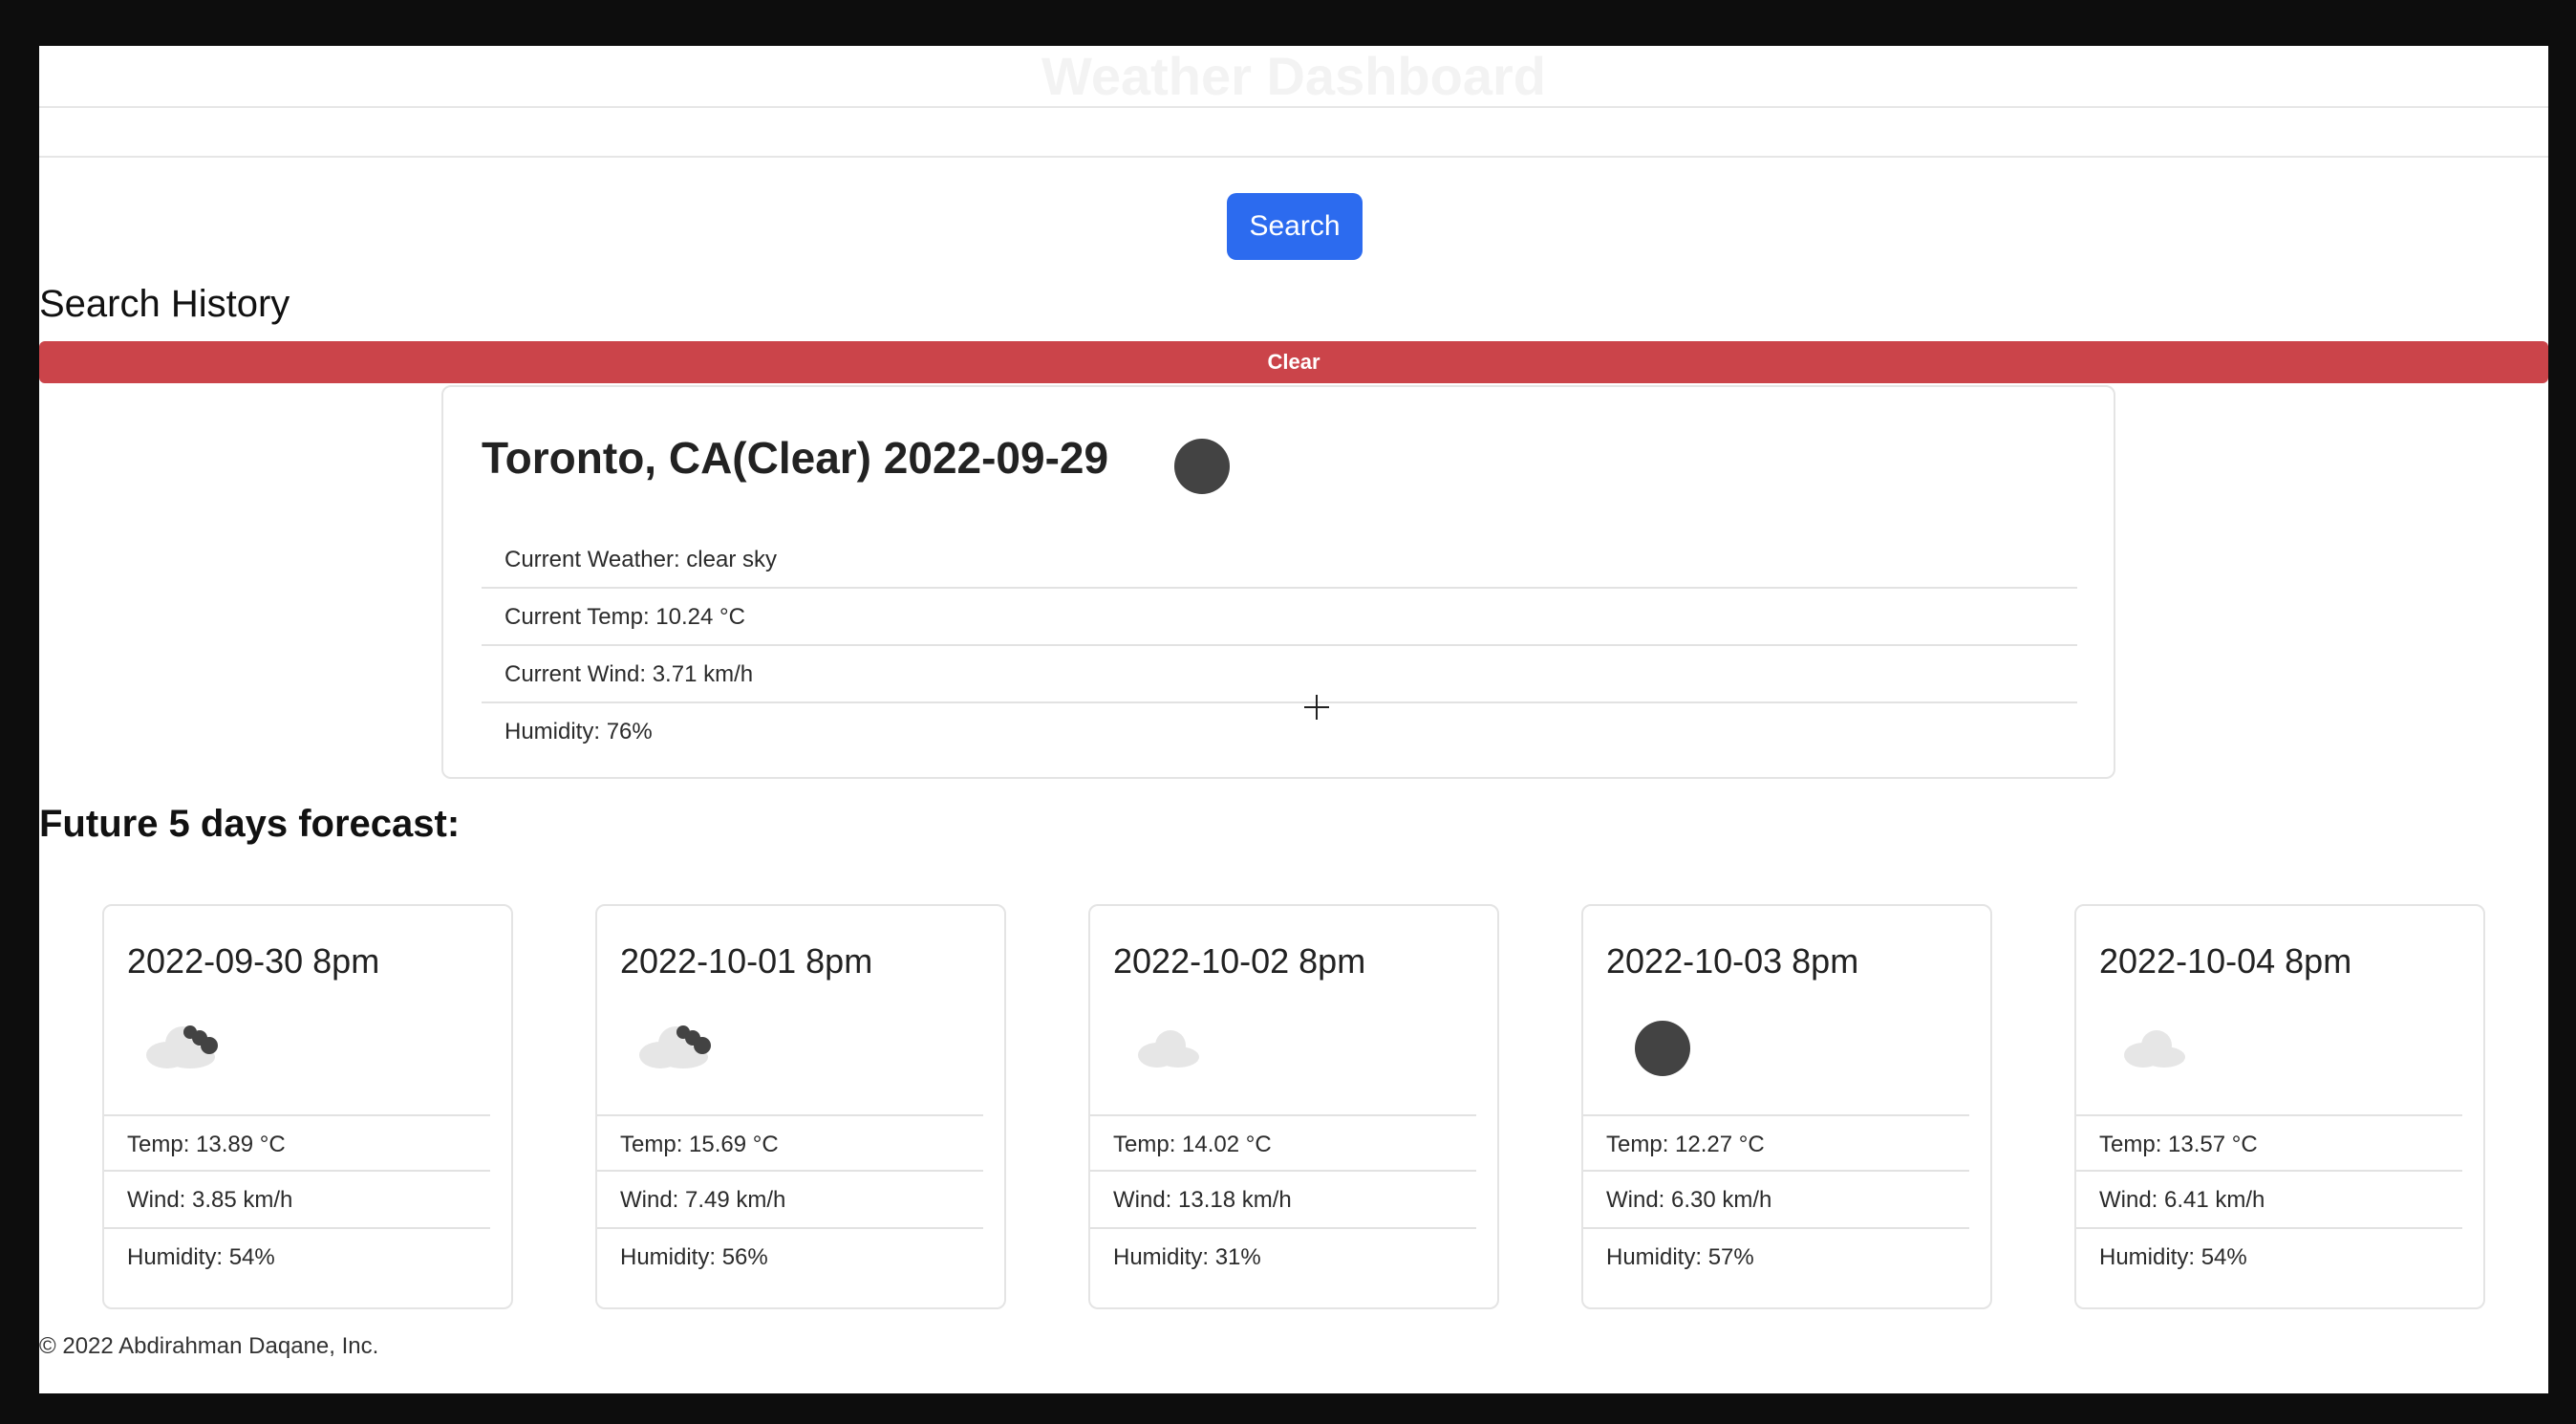  What do you see at coordinates (790, 1143) in the screenshot?
I see `forecast-temp: Temp: 15.69 °C` at bounding box center [790, 1143].